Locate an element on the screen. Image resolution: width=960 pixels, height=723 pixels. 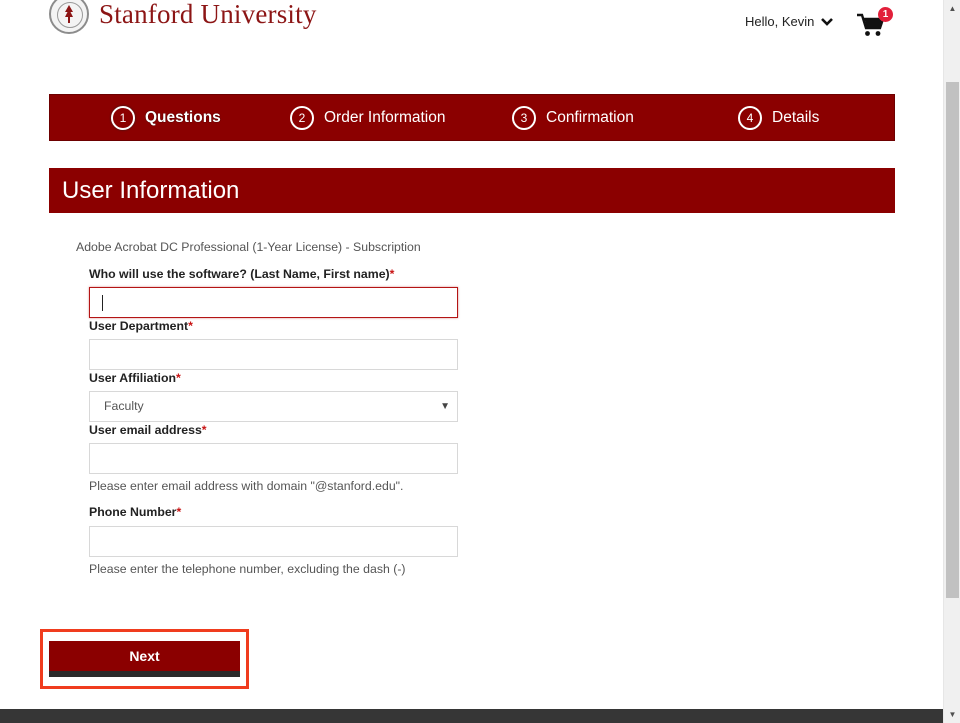
university-name: Stanford University is located at coordinates (208, 14).